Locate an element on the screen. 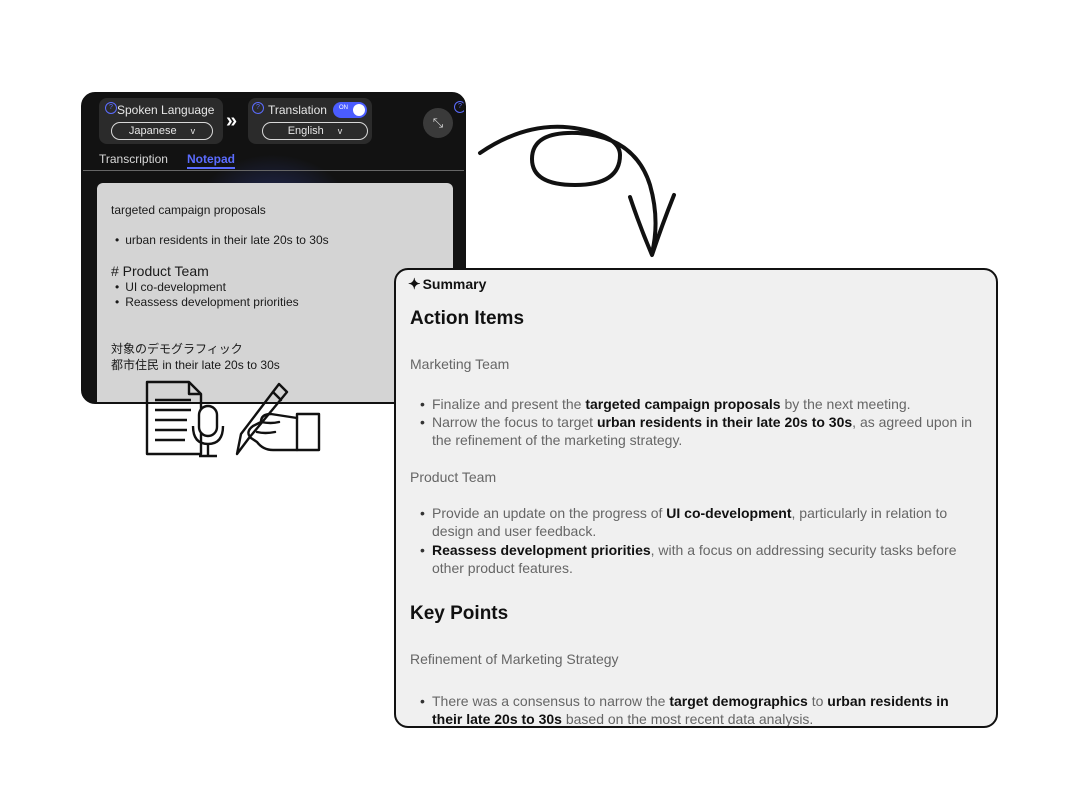  notepad-line: Reassess development priorities is located at coordinates (204, 302).